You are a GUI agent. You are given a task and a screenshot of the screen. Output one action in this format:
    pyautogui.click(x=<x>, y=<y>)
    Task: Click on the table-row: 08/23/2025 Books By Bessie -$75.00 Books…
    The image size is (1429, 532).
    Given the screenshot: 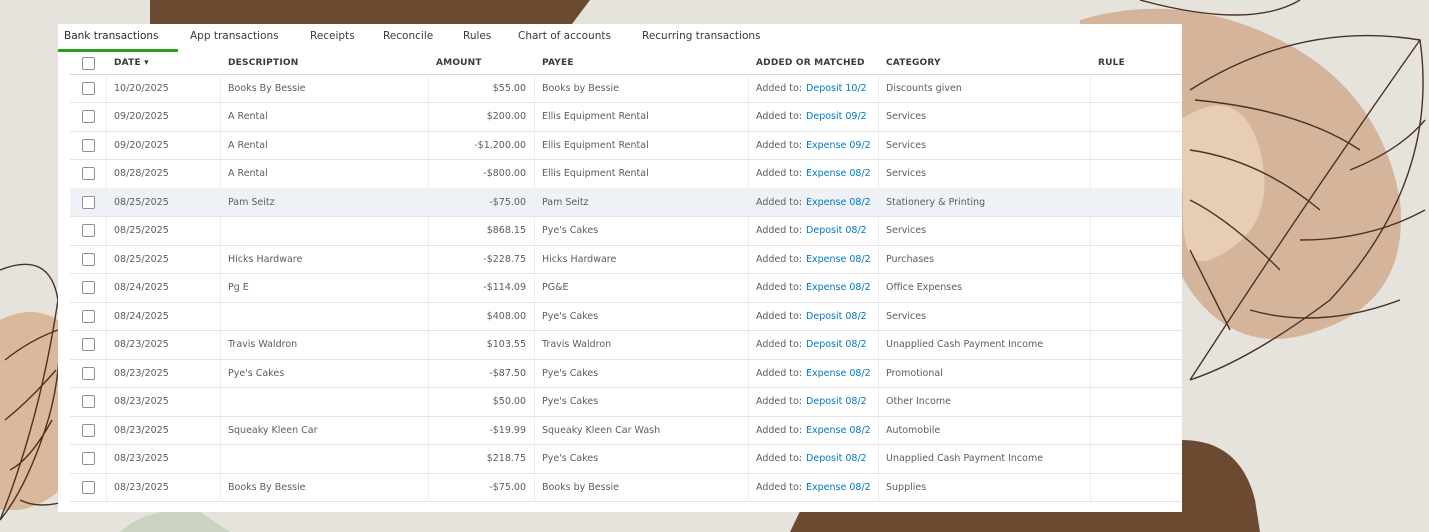 What is the action you would take?
    pyautogui.click(x=626, y=487)
    